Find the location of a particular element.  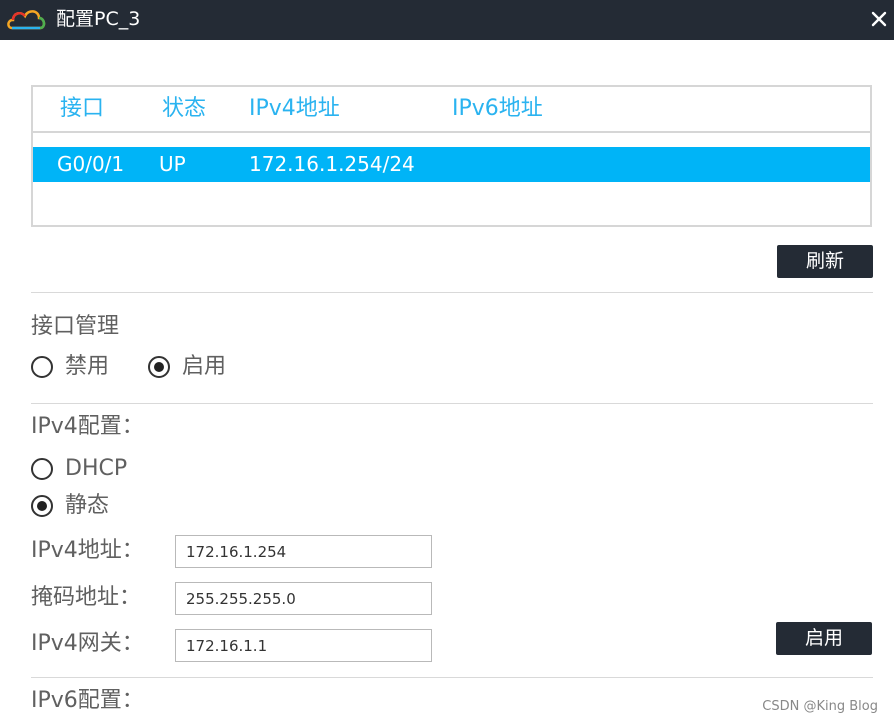

cell-ipv4: 172.16.1.254/24 is located at coordinates (332, 164).